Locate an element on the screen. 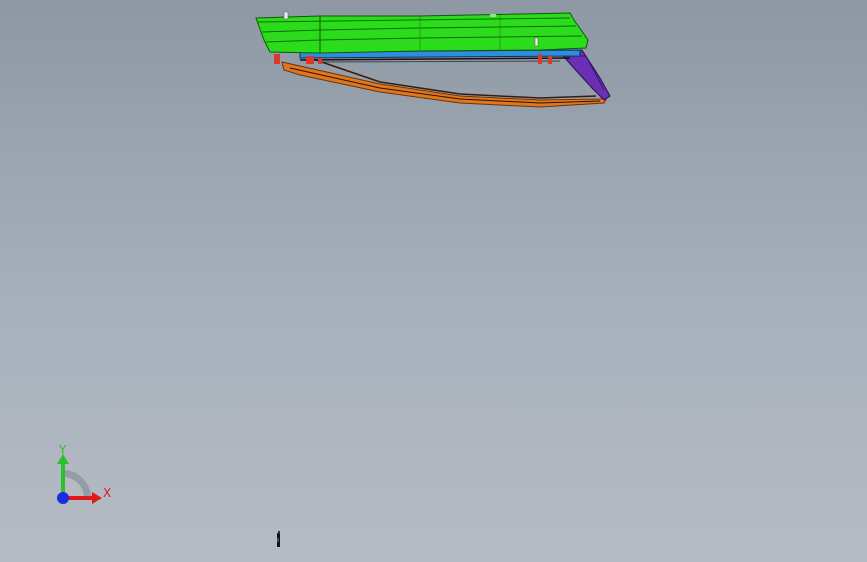 This screenshot has height=562, width=867. z-axis-dot is located at coordinates (63, 498).